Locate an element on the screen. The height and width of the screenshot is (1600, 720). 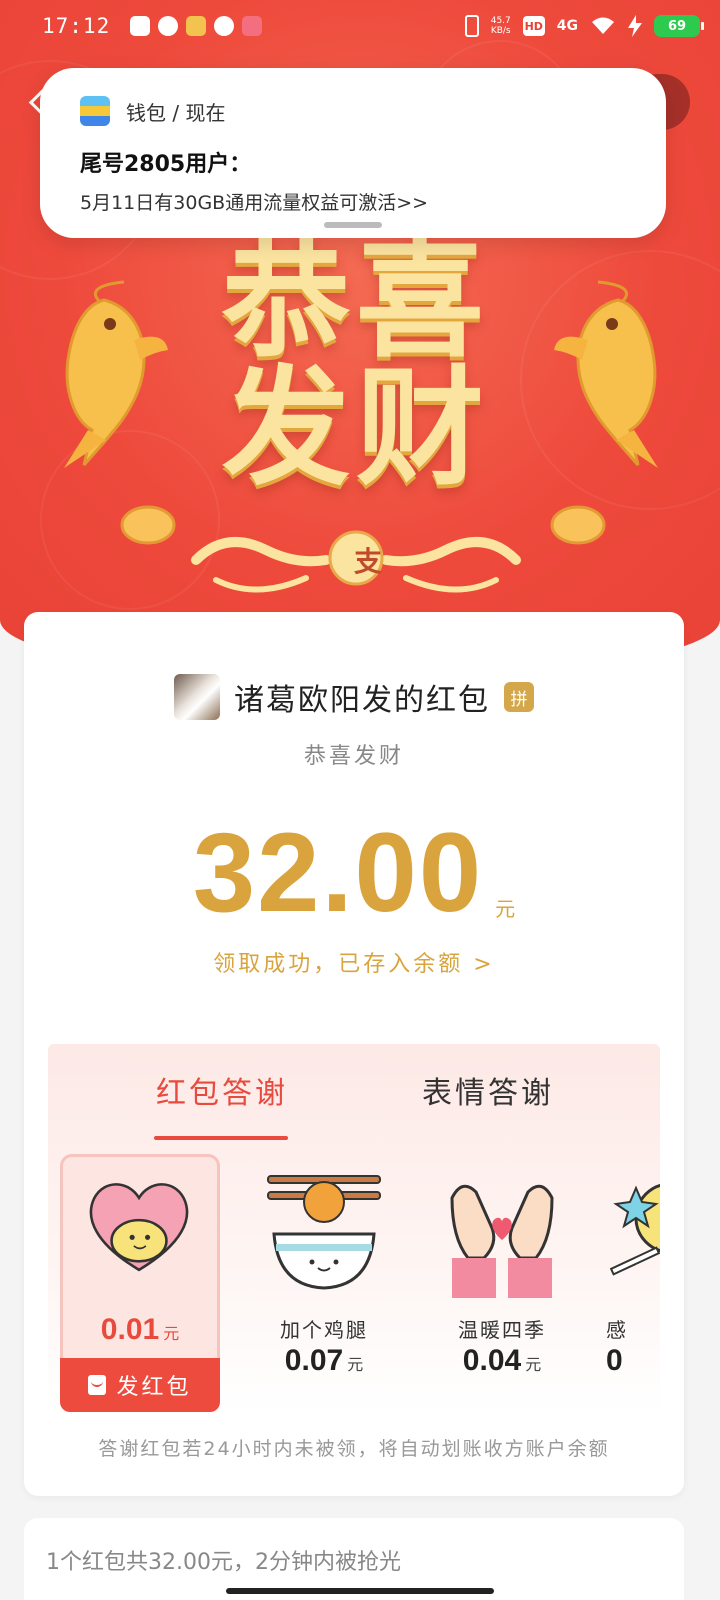
gift-price: 0.04 is located at coordinates (492, 1360).